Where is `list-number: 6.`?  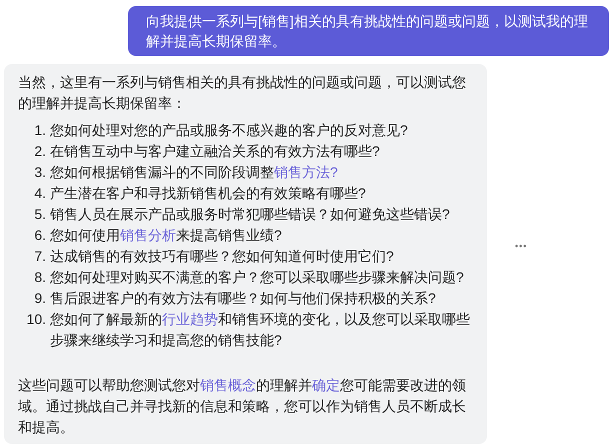 list-number: 6. is located at coordinates (40, 235).